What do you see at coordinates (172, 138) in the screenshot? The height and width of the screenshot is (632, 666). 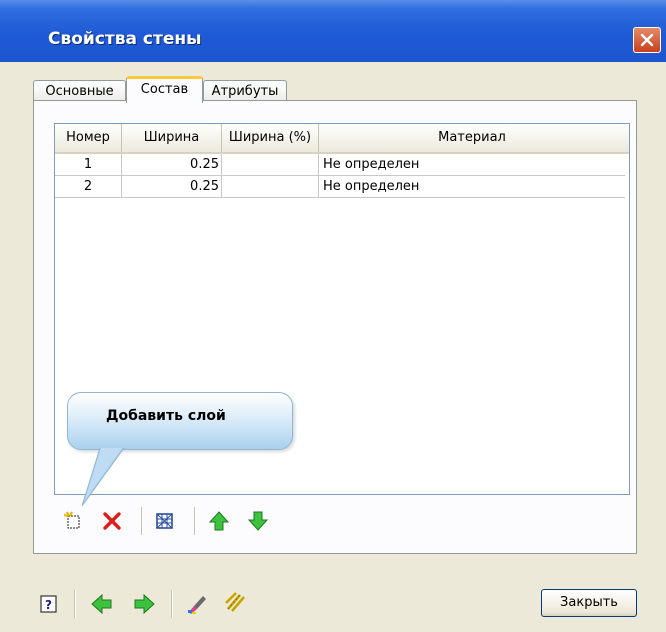 I see `col-width-header: Ширина` at bounding box center [172, 138].